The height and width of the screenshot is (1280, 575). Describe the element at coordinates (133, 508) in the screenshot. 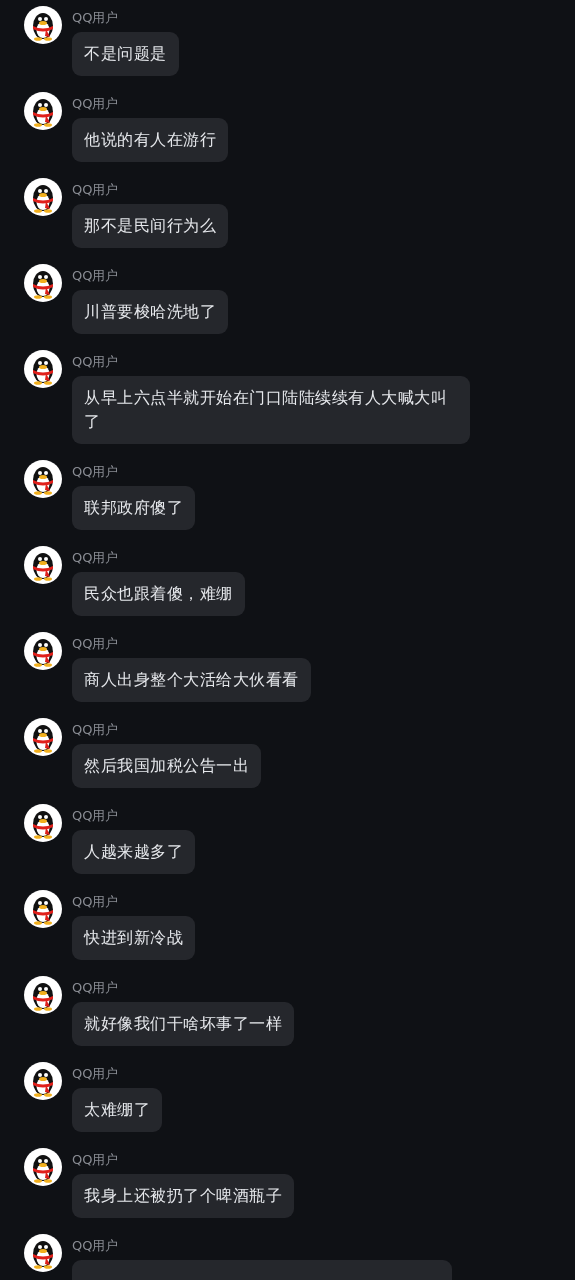

I see `message-bubble: 联邦政府傻了` at that location.